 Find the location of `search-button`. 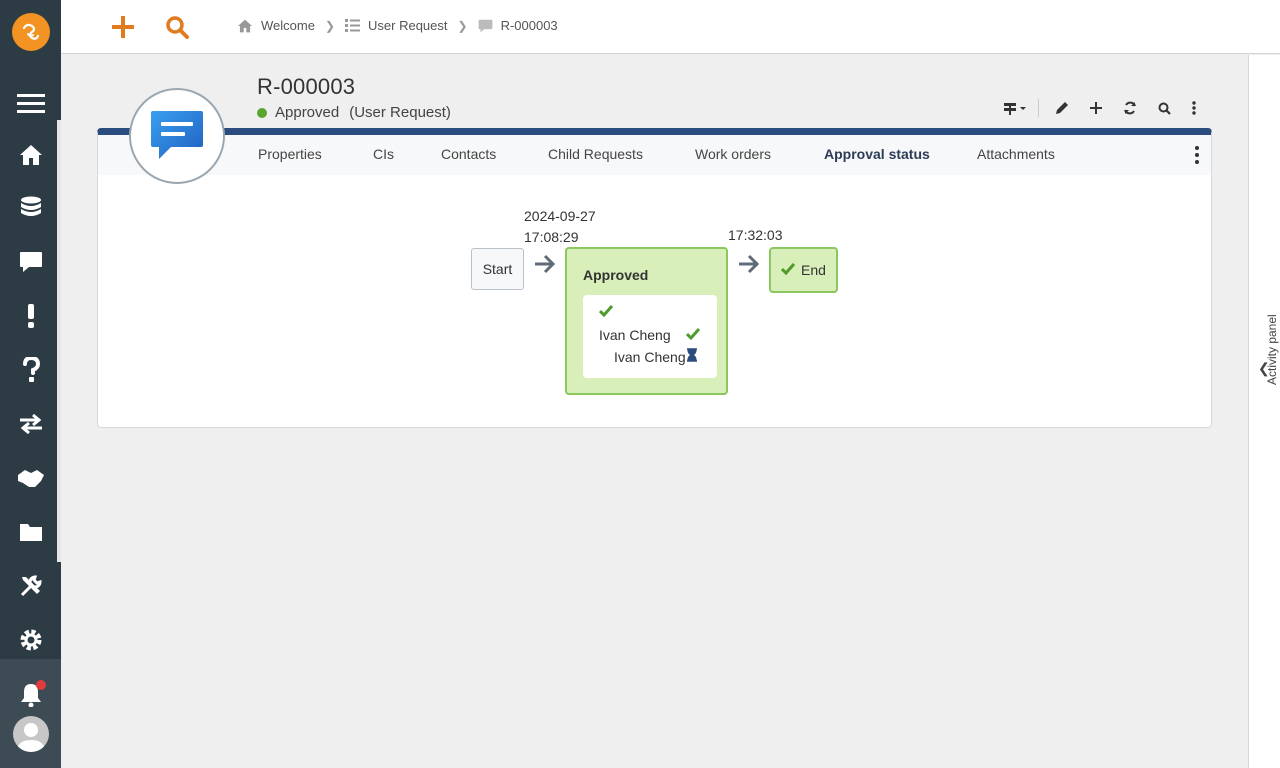

search-button is located at coordinates (177, 27).